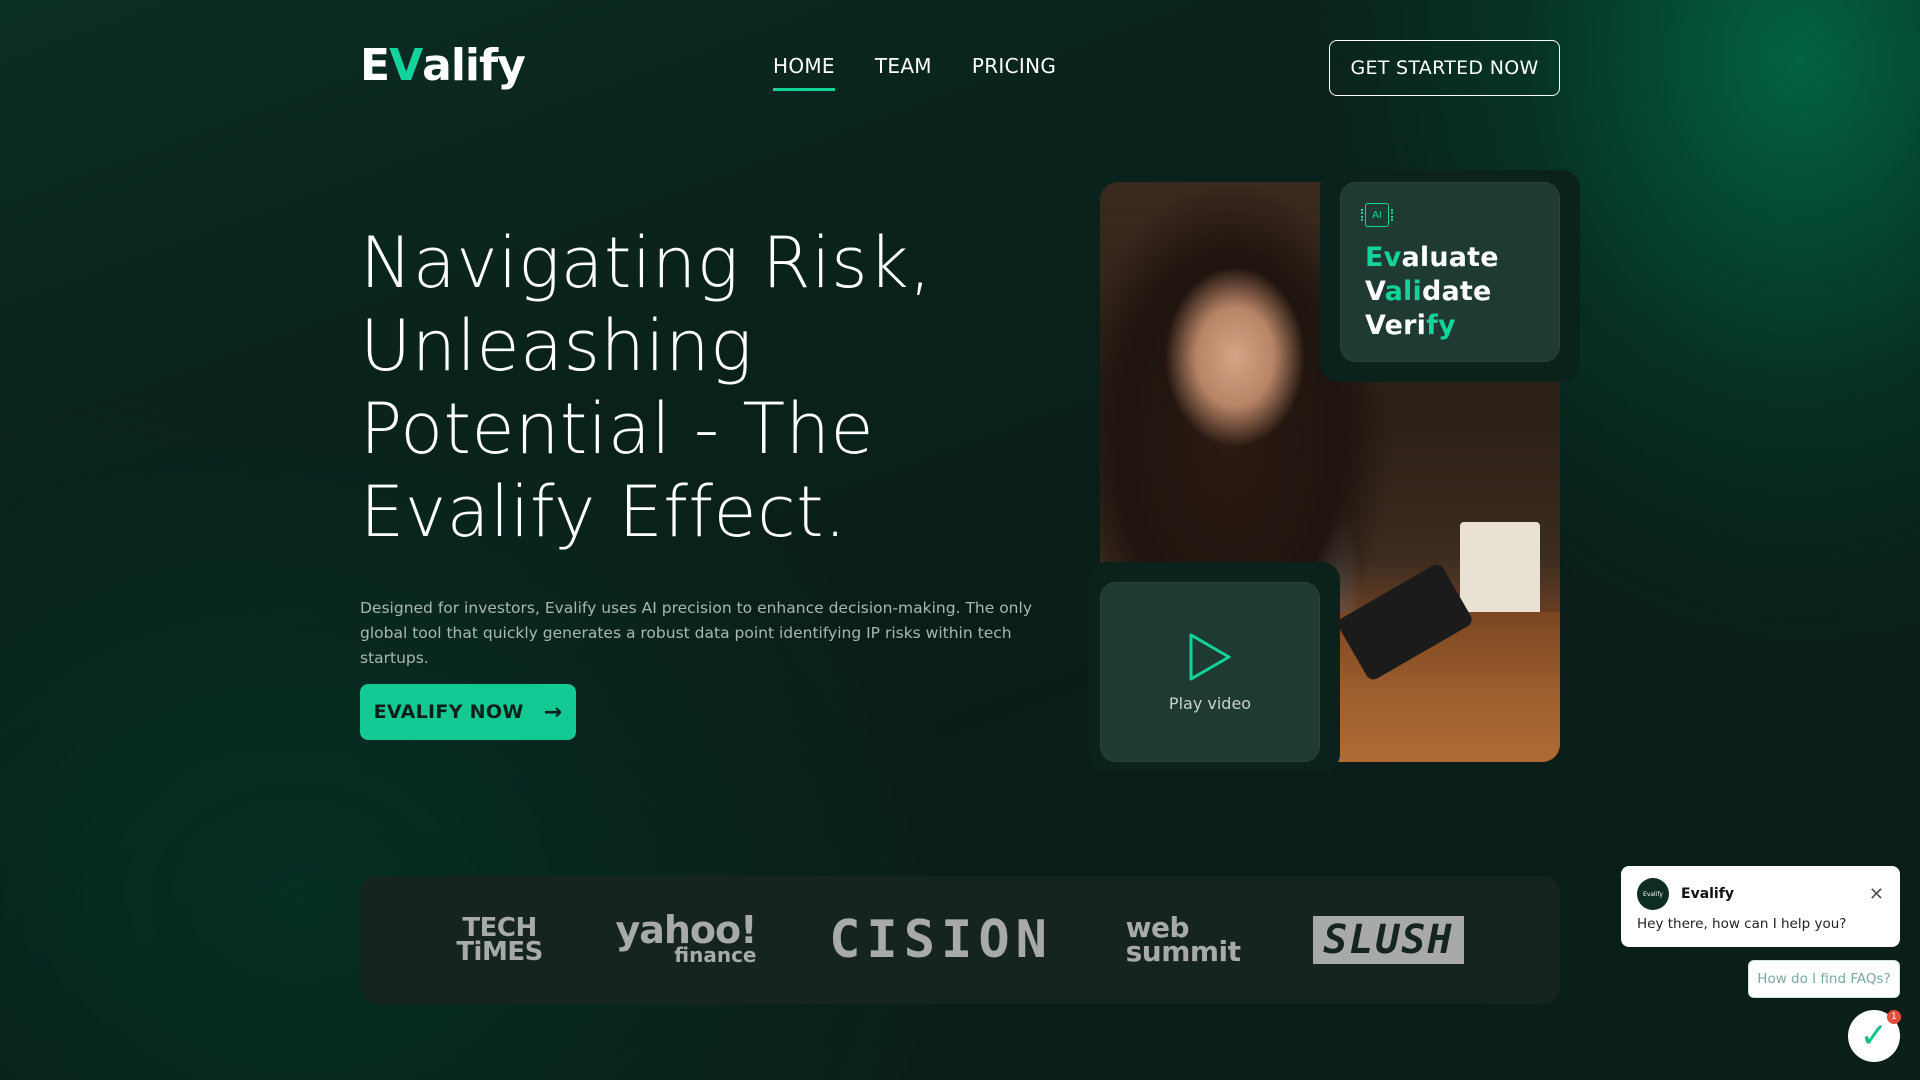  What do you see at coordinates (1428, 291) in the screenshot?
I see `validate-line: Validate` at bounding box center [1428, 291].